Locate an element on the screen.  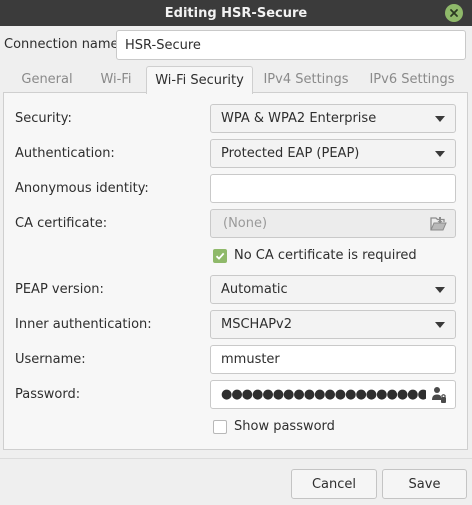
close-button is located at coordinates (454, 13).